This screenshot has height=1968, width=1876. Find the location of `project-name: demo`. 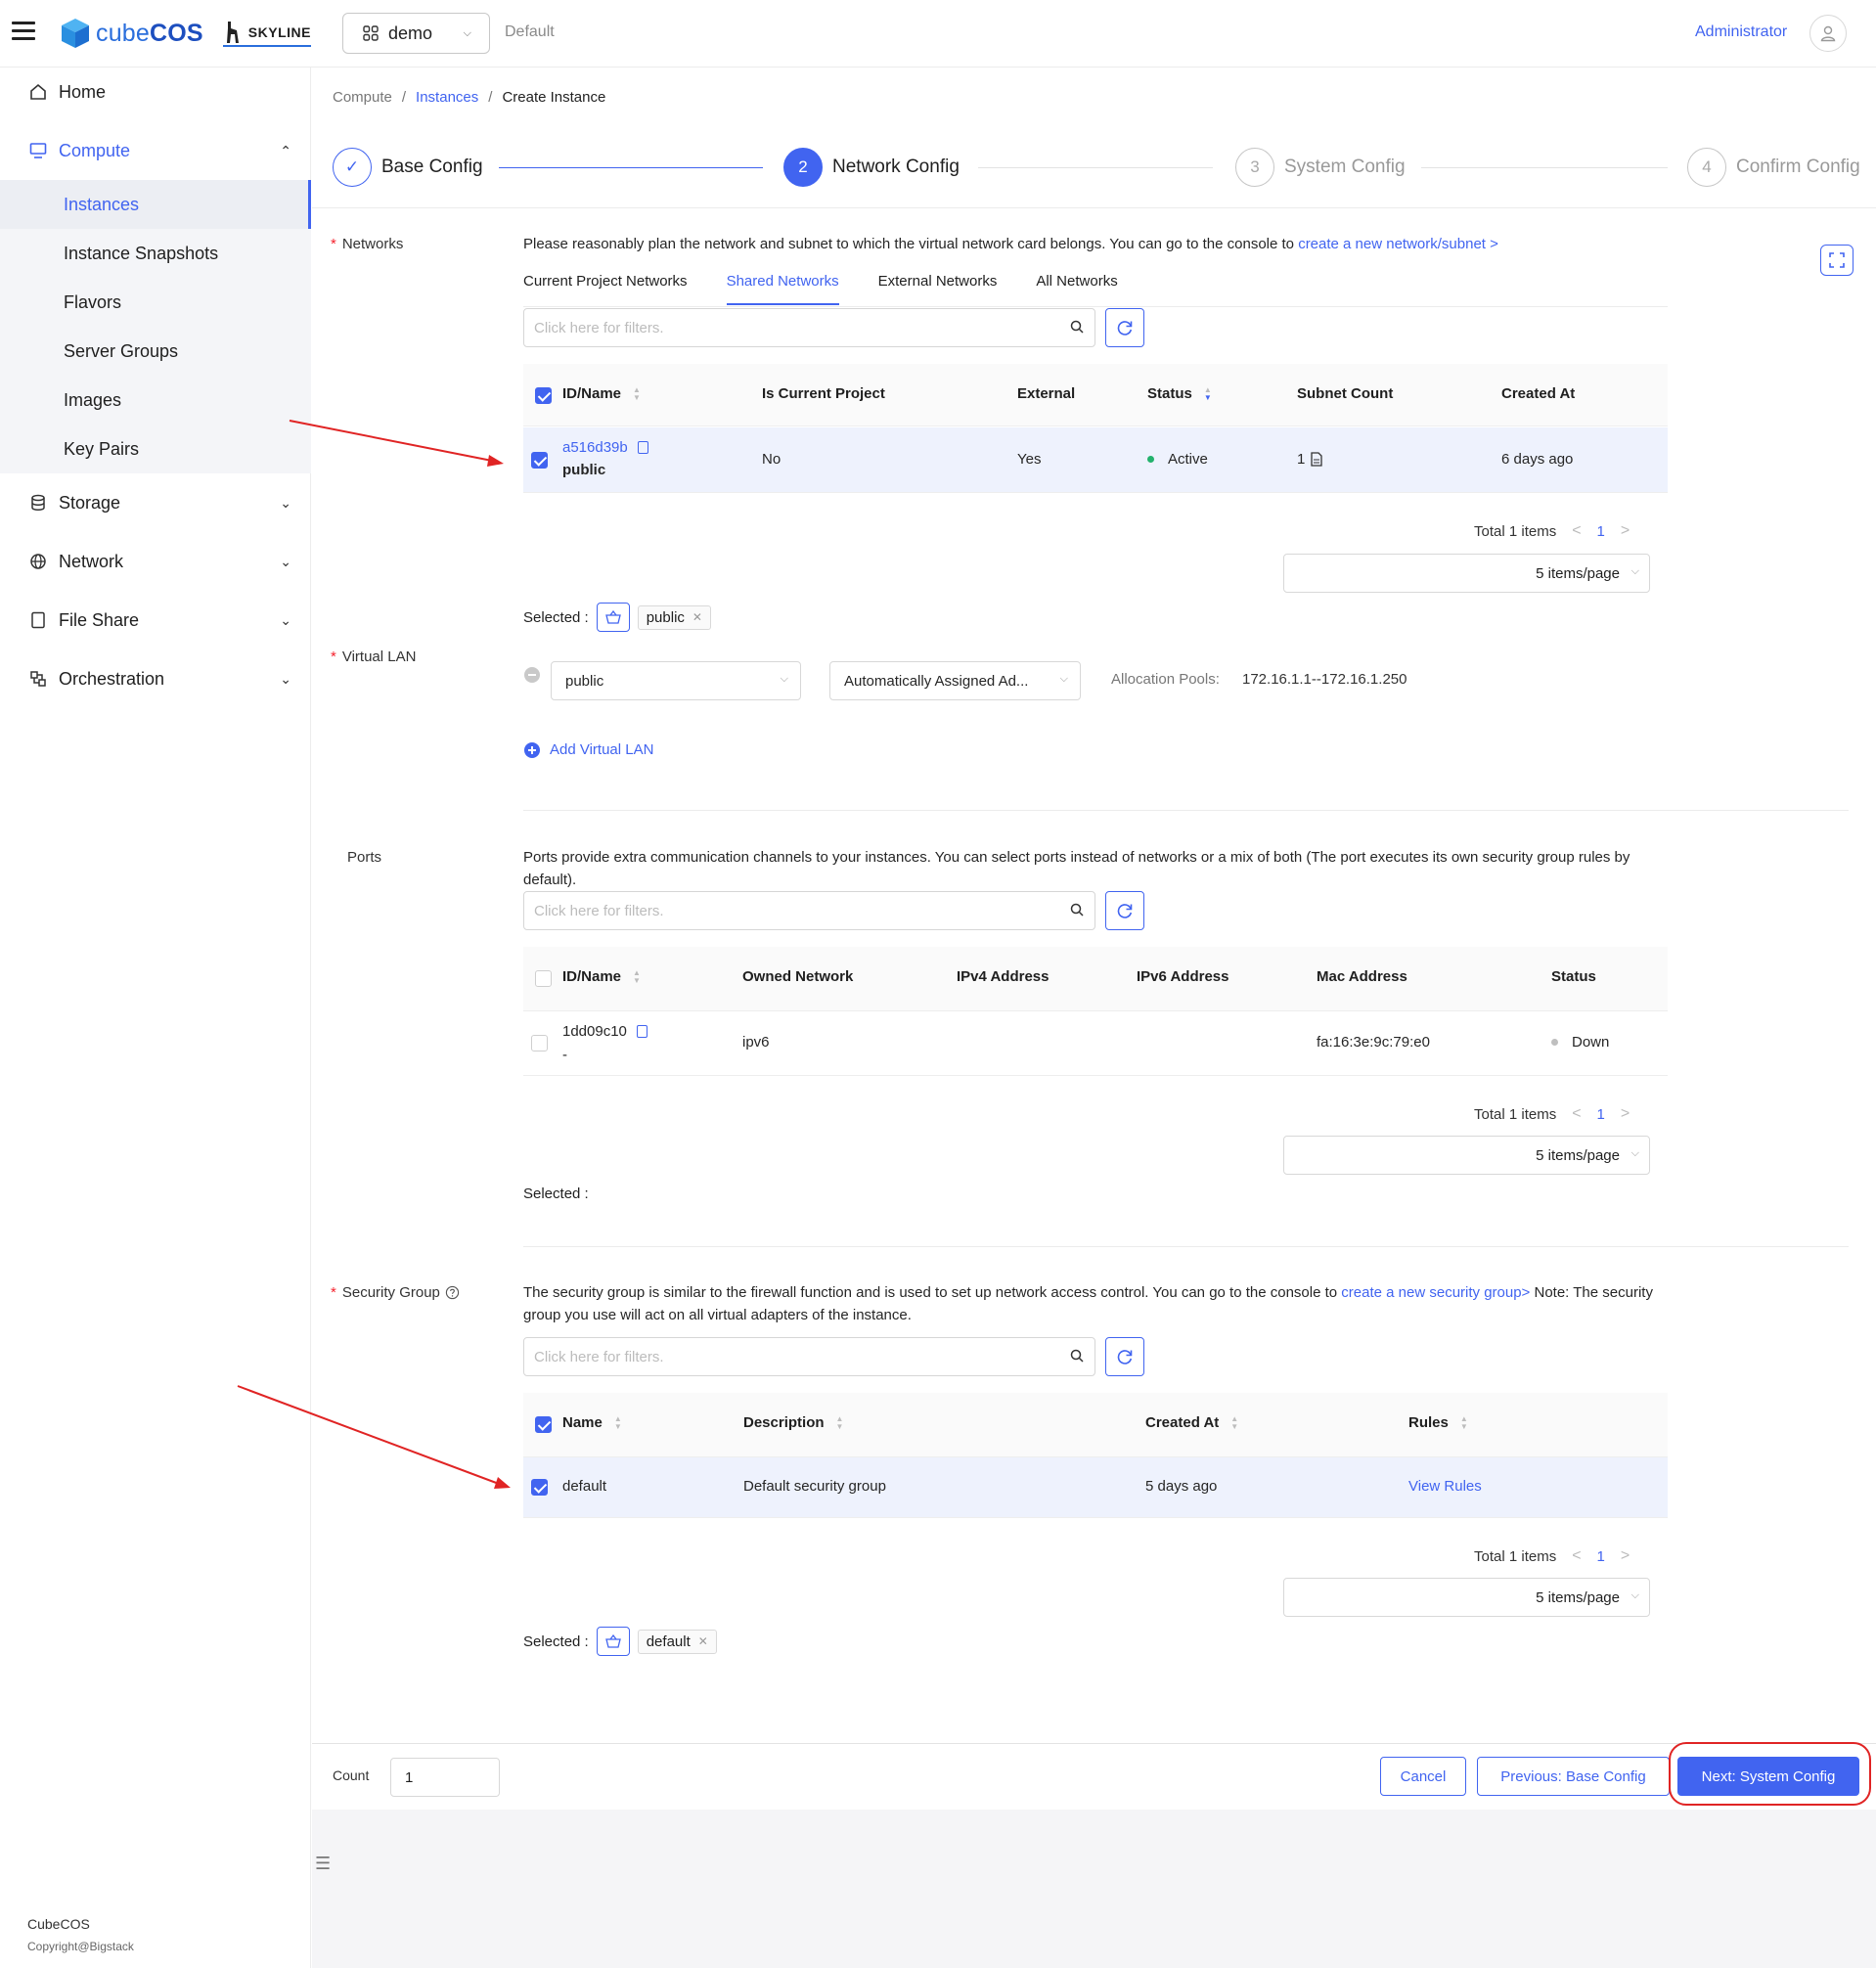

project-name: demo is located at coordinates (410, 32).